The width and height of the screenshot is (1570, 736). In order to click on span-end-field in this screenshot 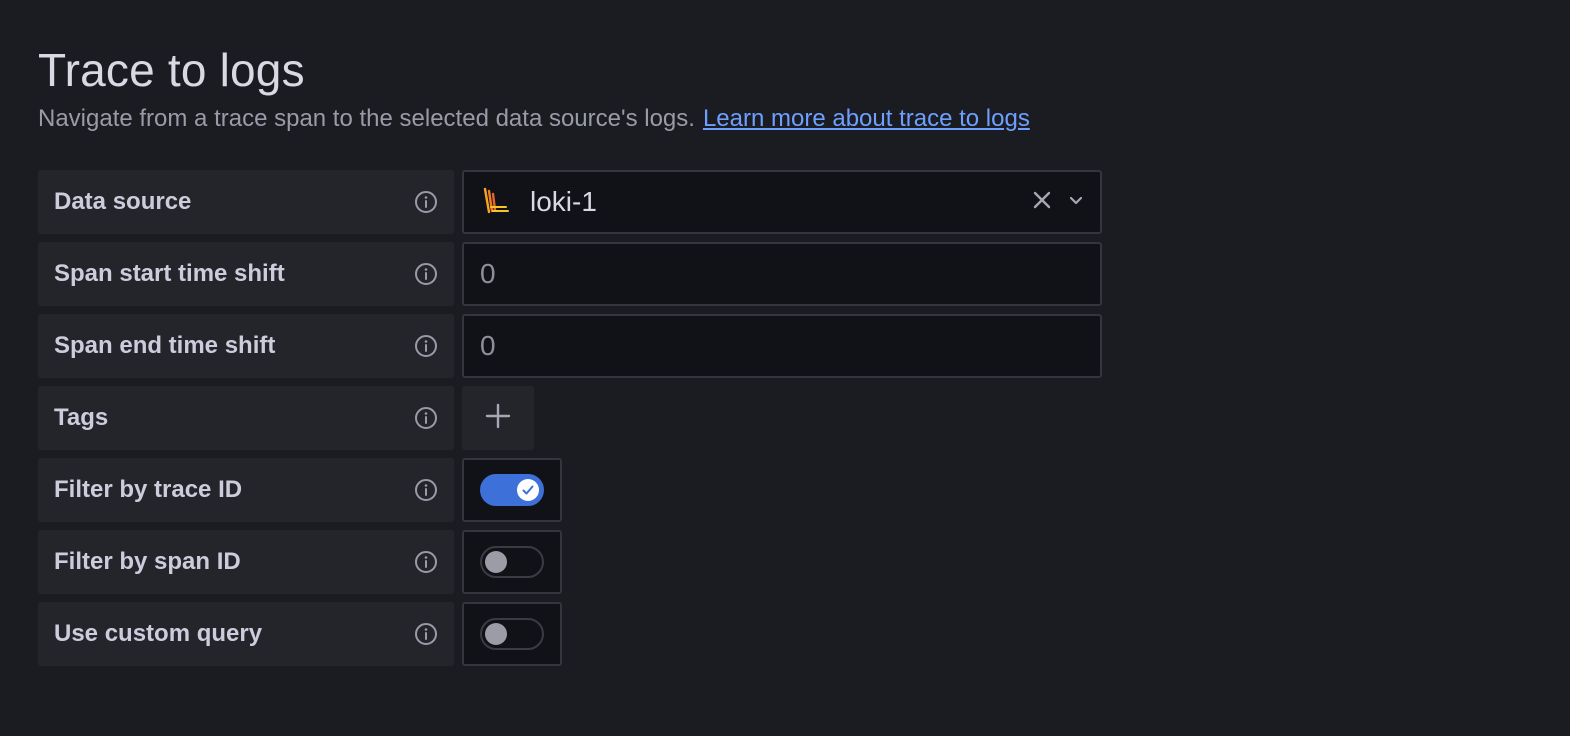, I will do `click(782, 346)`.